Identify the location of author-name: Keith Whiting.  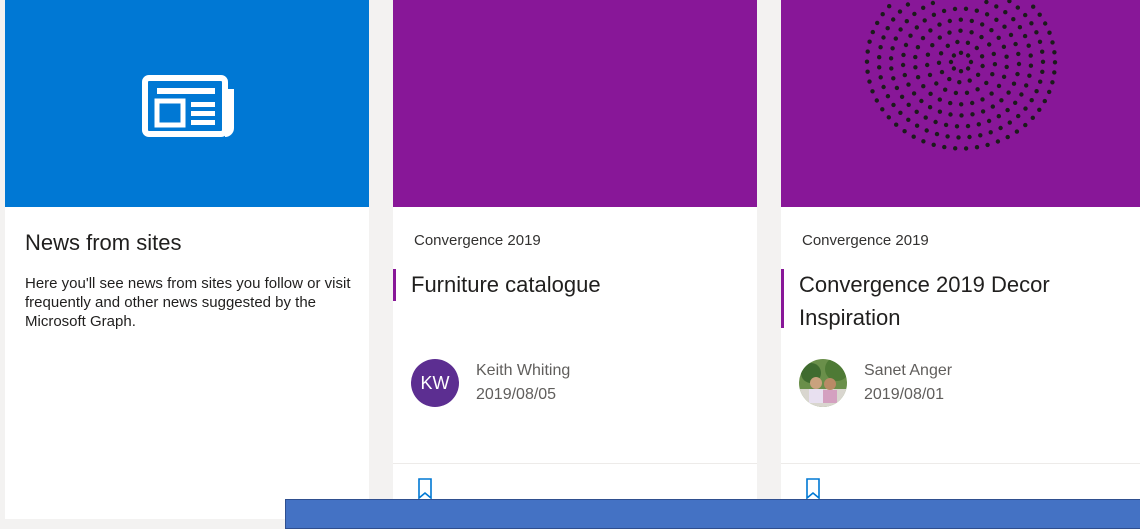
(523, 371).